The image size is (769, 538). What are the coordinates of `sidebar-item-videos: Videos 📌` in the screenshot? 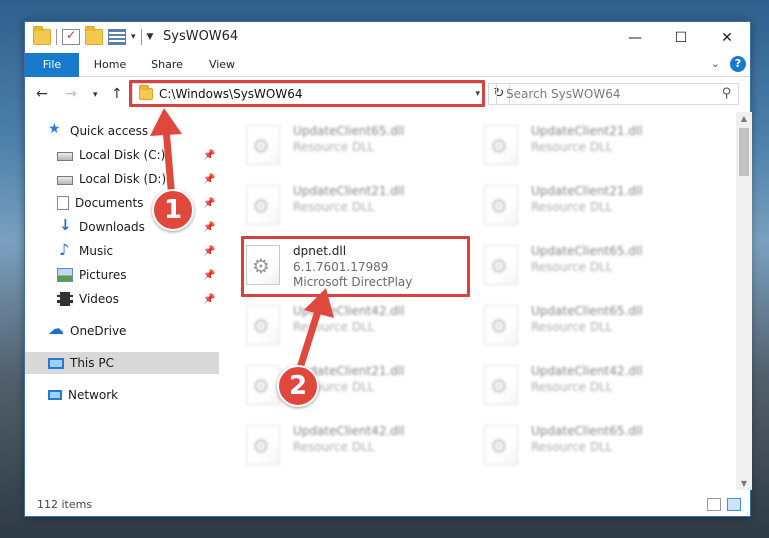 It's located at (122, 299).